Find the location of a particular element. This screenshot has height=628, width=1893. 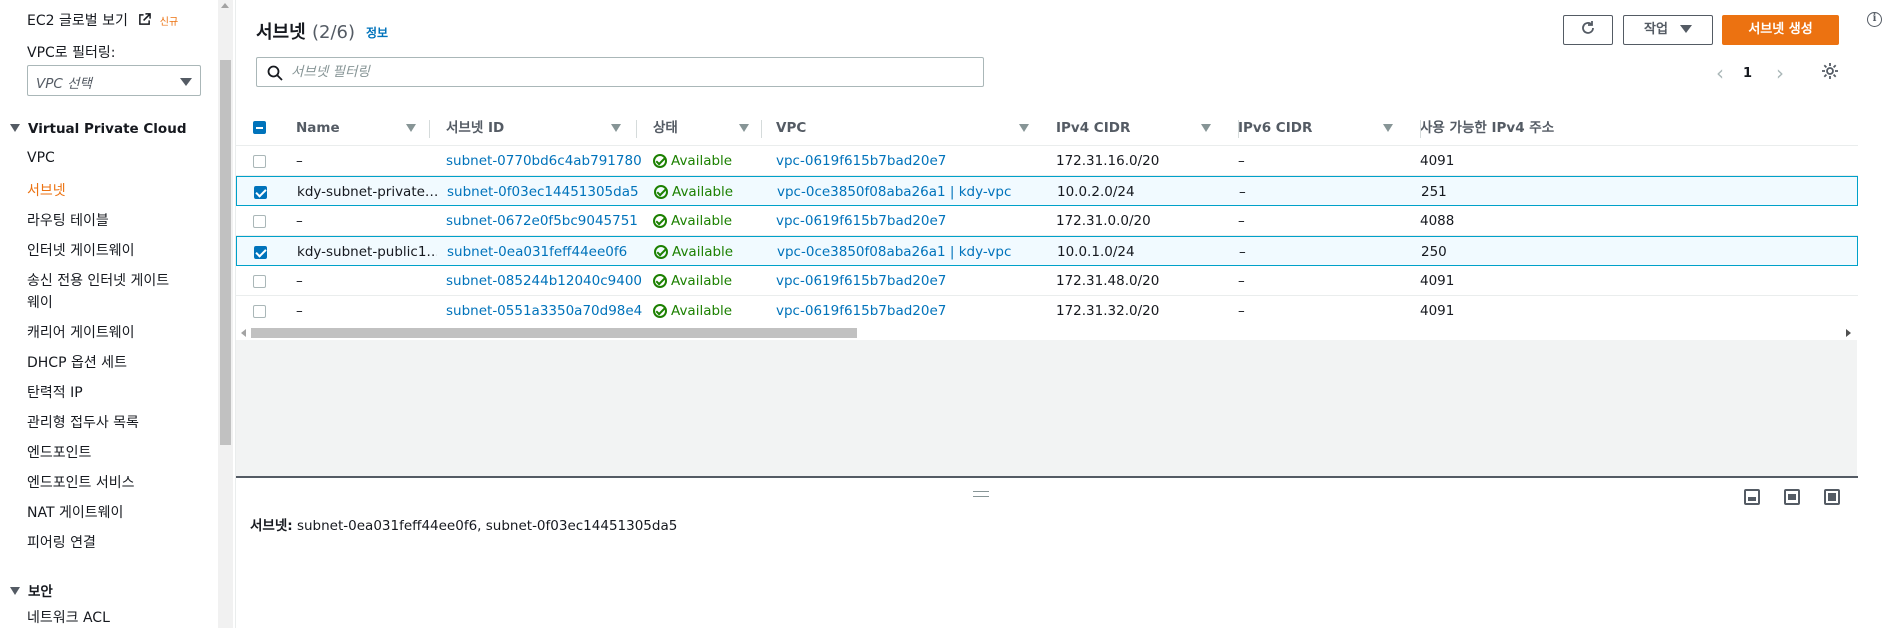

sidebar-item: 송신 전용 인터넷 게이트 is located at coordinates (98, 280).